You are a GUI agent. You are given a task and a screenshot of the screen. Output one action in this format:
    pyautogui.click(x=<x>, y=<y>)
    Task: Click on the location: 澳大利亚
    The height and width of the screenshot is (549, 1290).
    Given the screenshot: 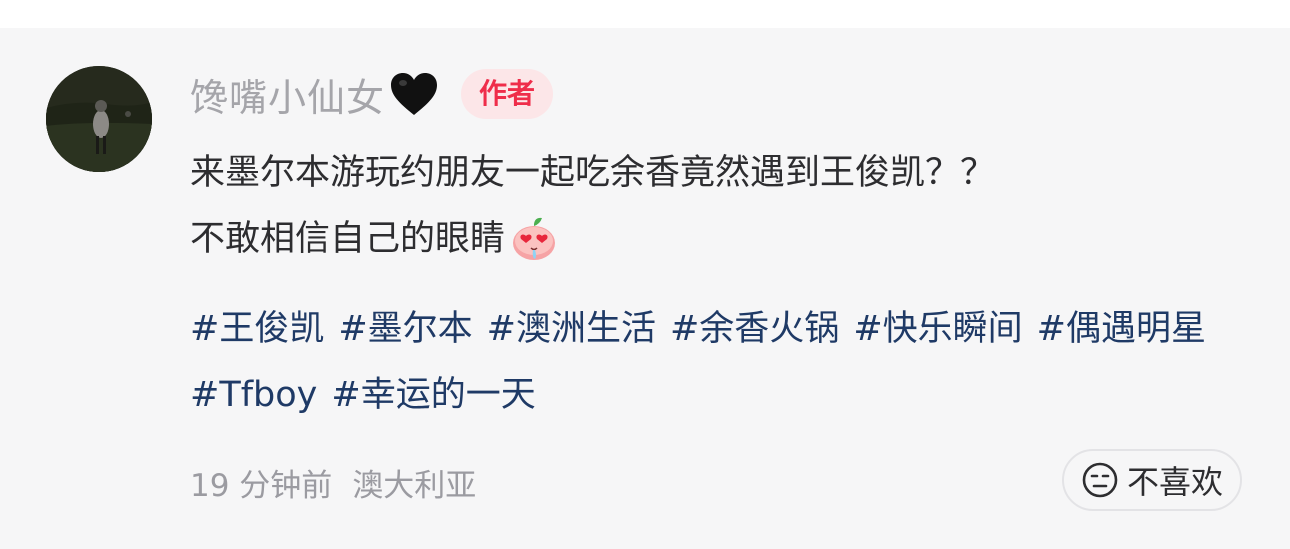 What is the action you would take?
    pyautogui.click(x=414, y=486)
    